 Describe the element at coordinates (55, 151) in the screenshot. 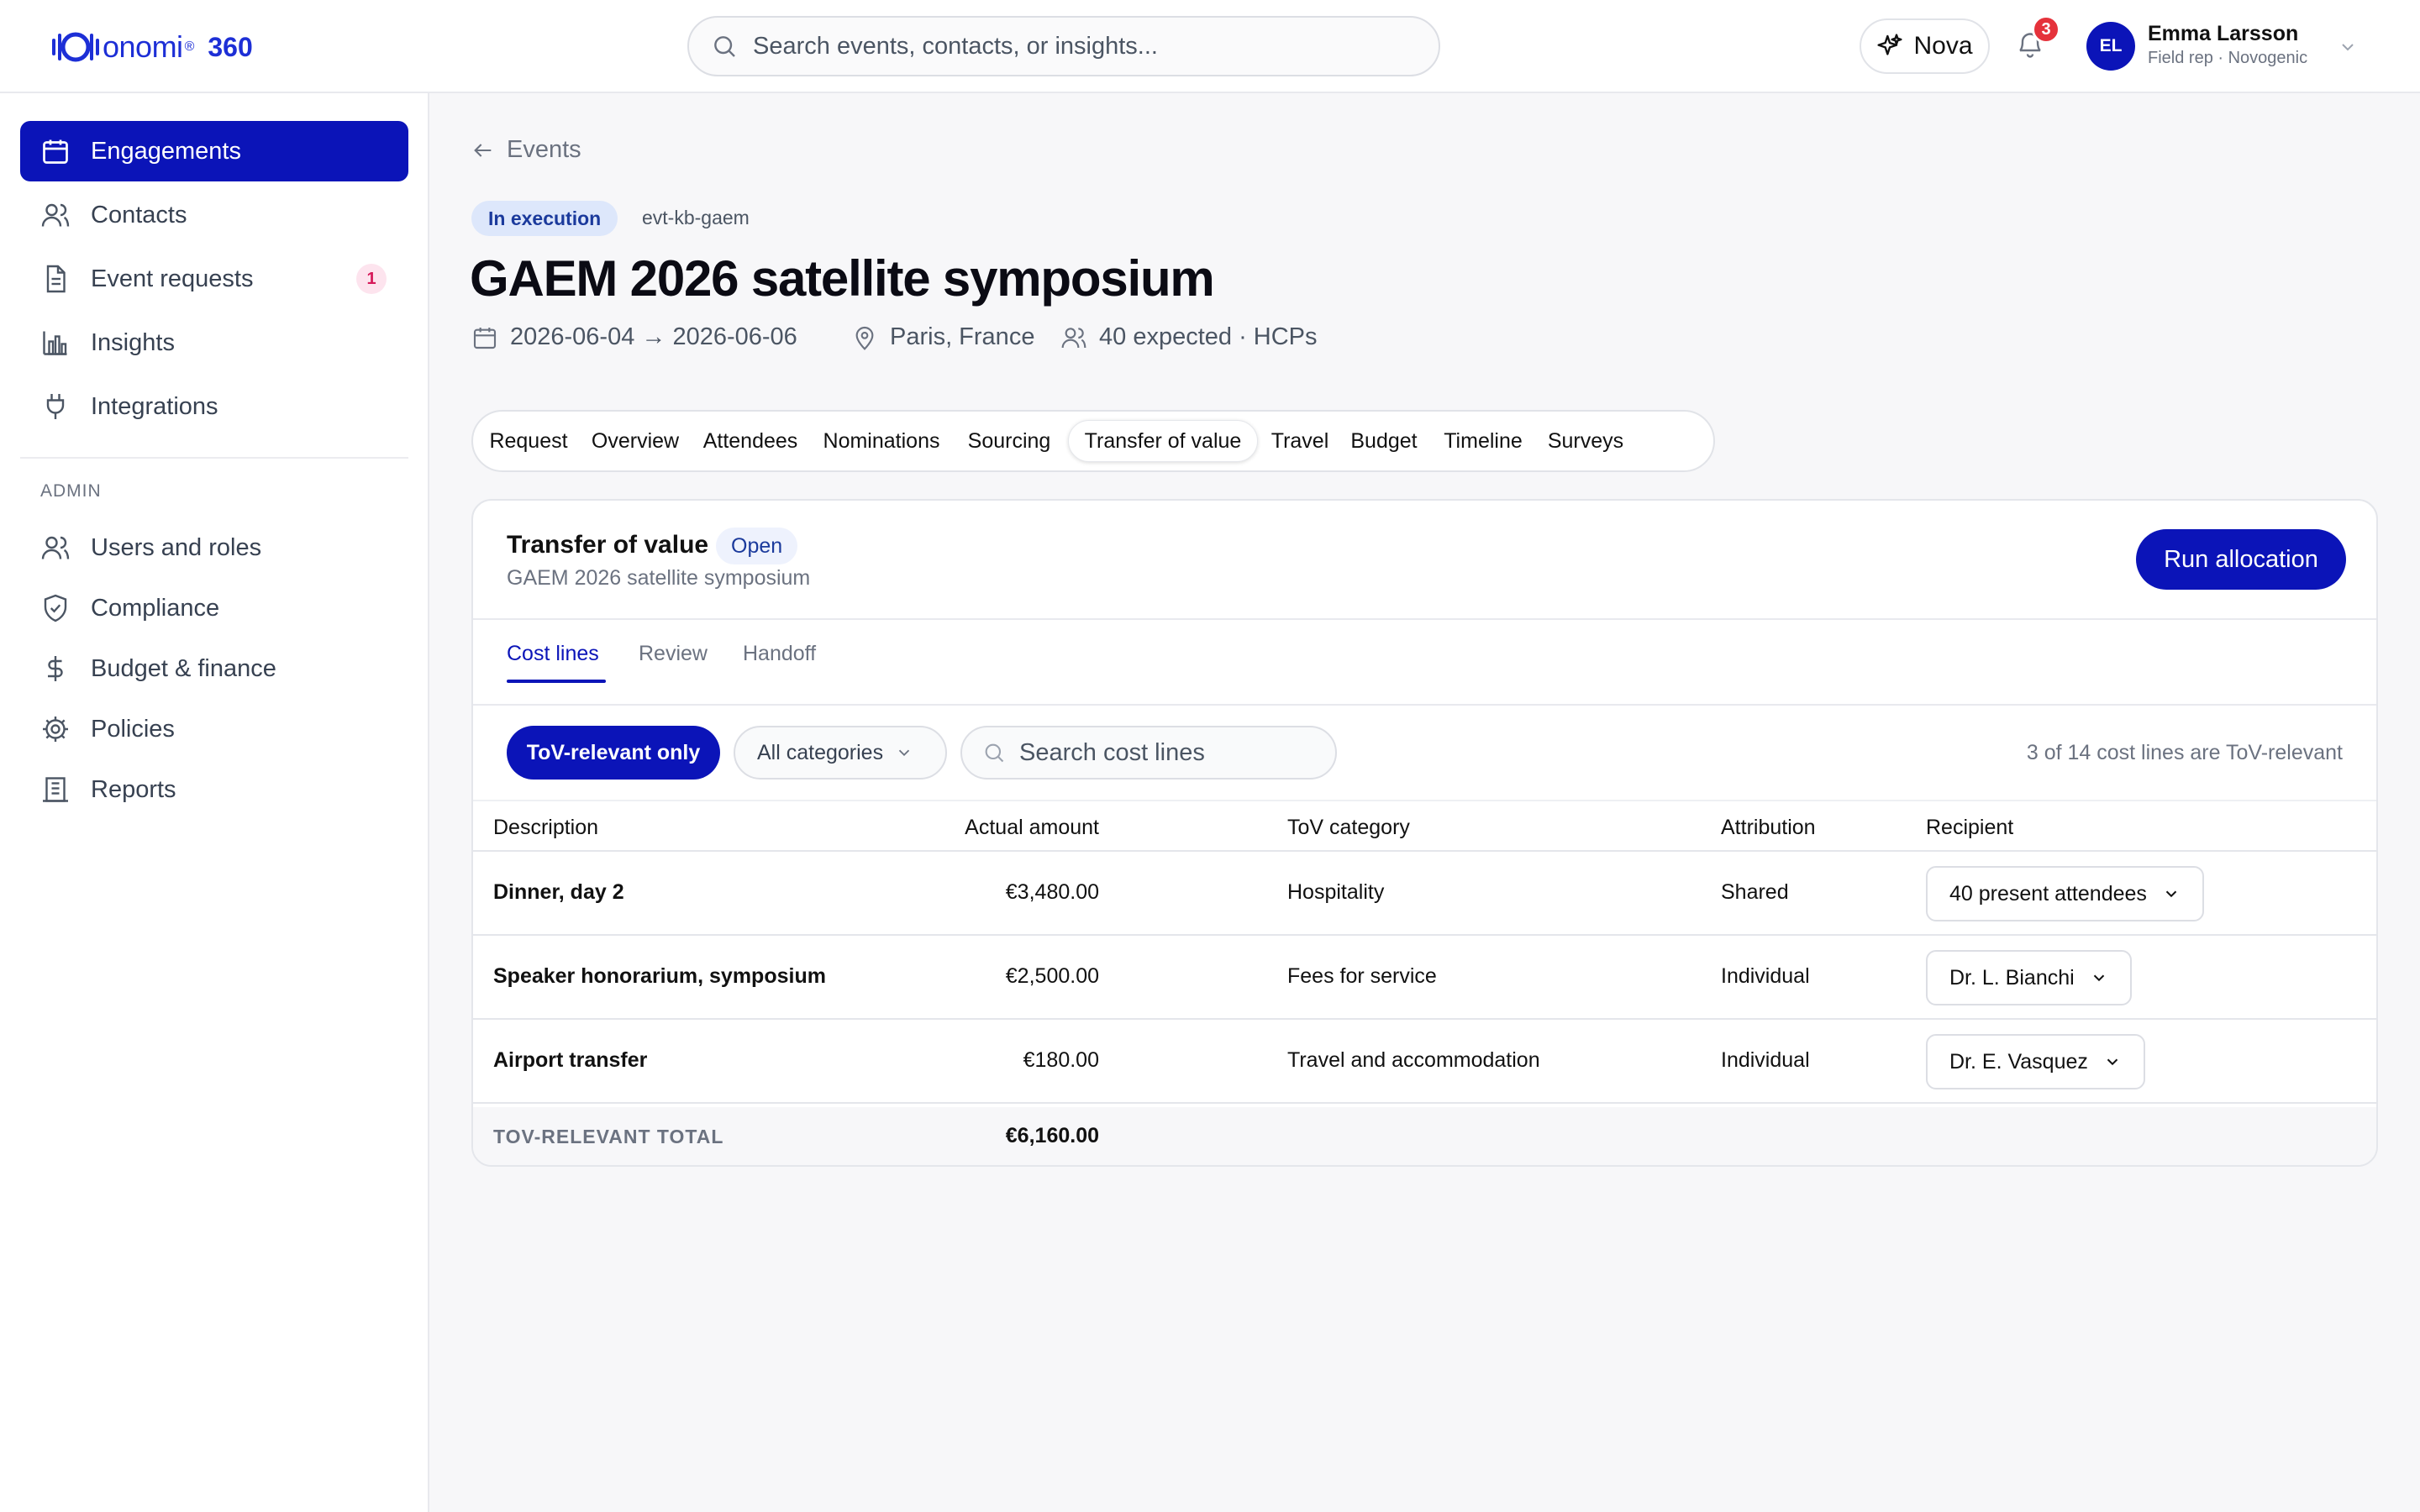

I see `calendar-icon` at that location.